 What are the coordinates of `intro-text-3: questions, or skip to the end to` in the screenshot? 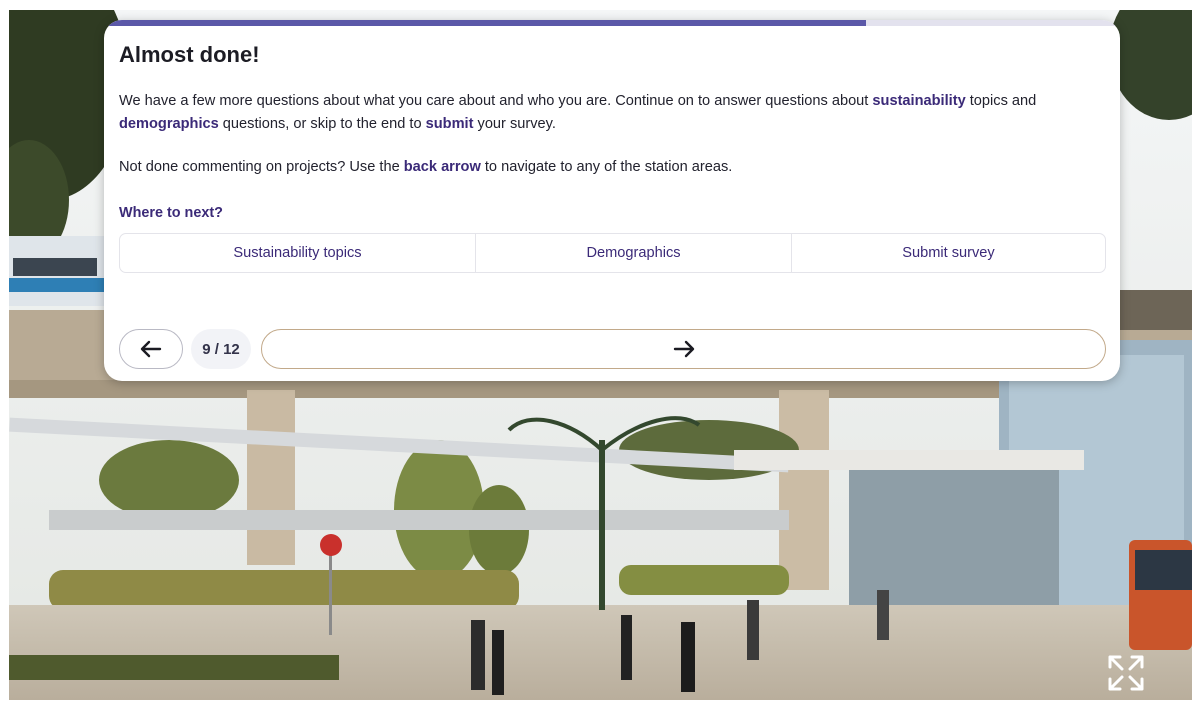 It's located at (322, 124).